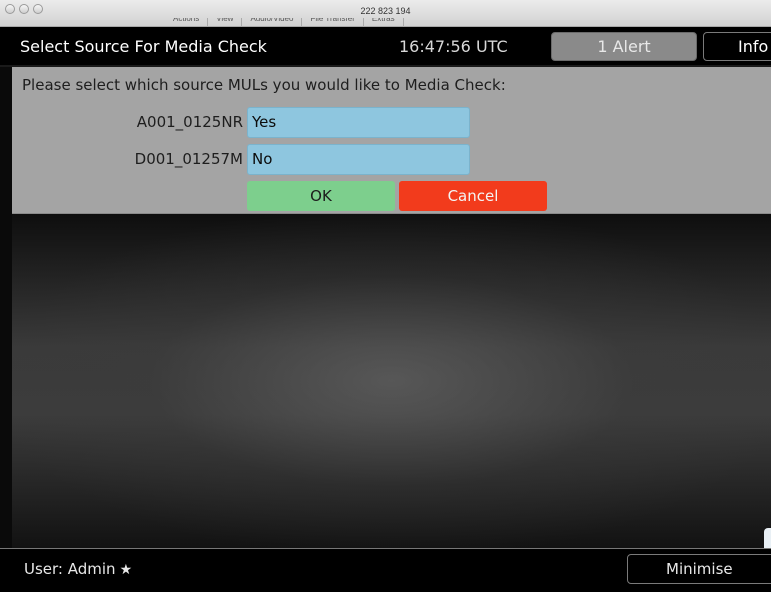 Image resolution: width=771 pixels, height=592 pixels. What do you see at coordinates (384, 22) in the screenshot?
I see `toolbar-extras: Extras` at bounding box center [384, 22].